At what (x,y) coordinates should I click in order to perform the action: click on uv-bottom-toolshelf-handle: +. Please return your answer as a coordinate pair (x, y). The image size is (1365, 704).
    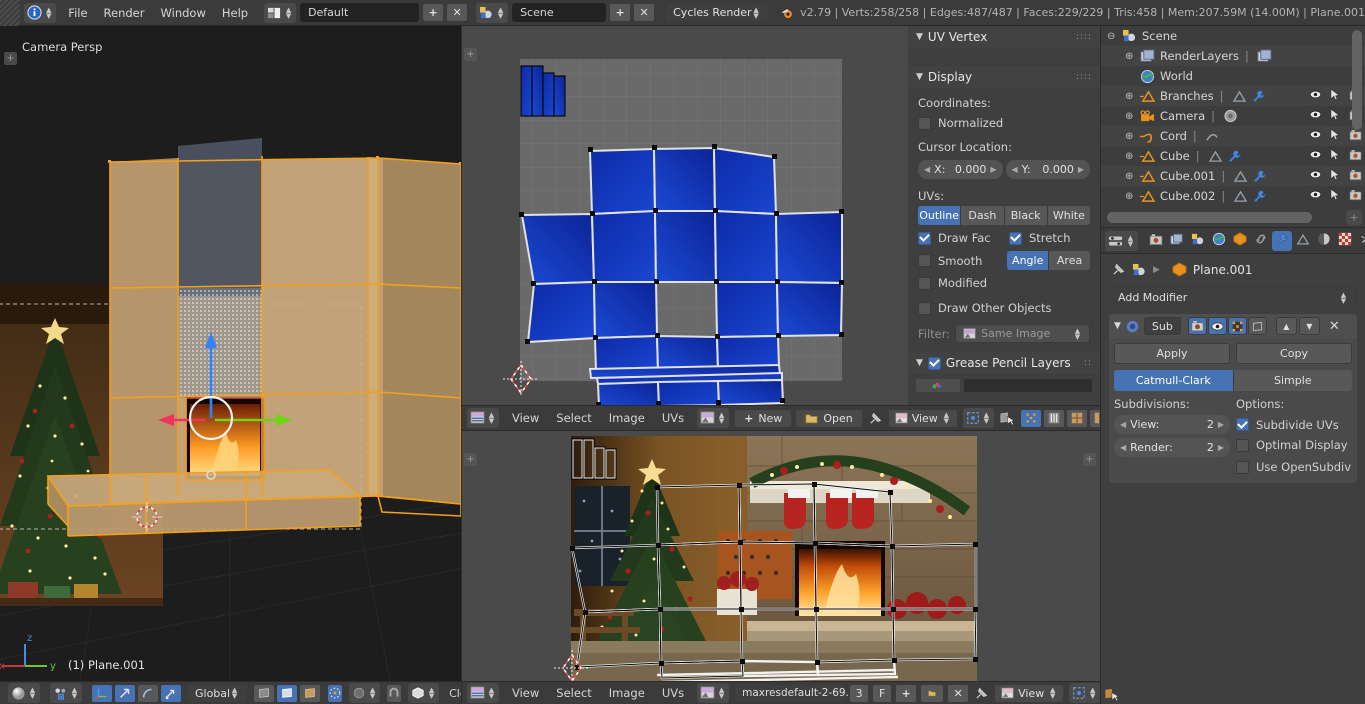
    Looking at the image, I should click on (470, 459).